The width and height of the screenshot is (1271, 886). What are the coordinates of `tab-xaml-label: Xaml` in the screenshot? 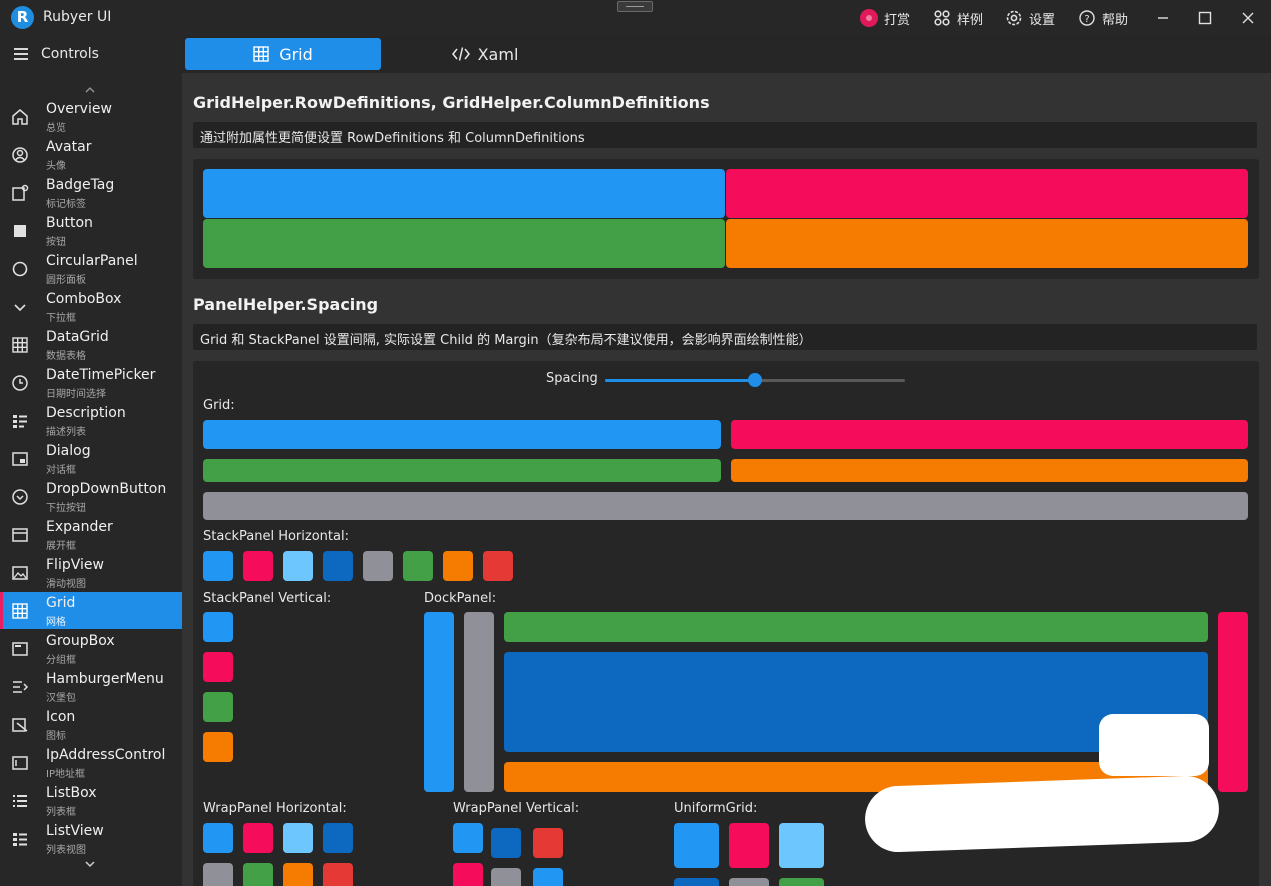 It's located at (498, 54).